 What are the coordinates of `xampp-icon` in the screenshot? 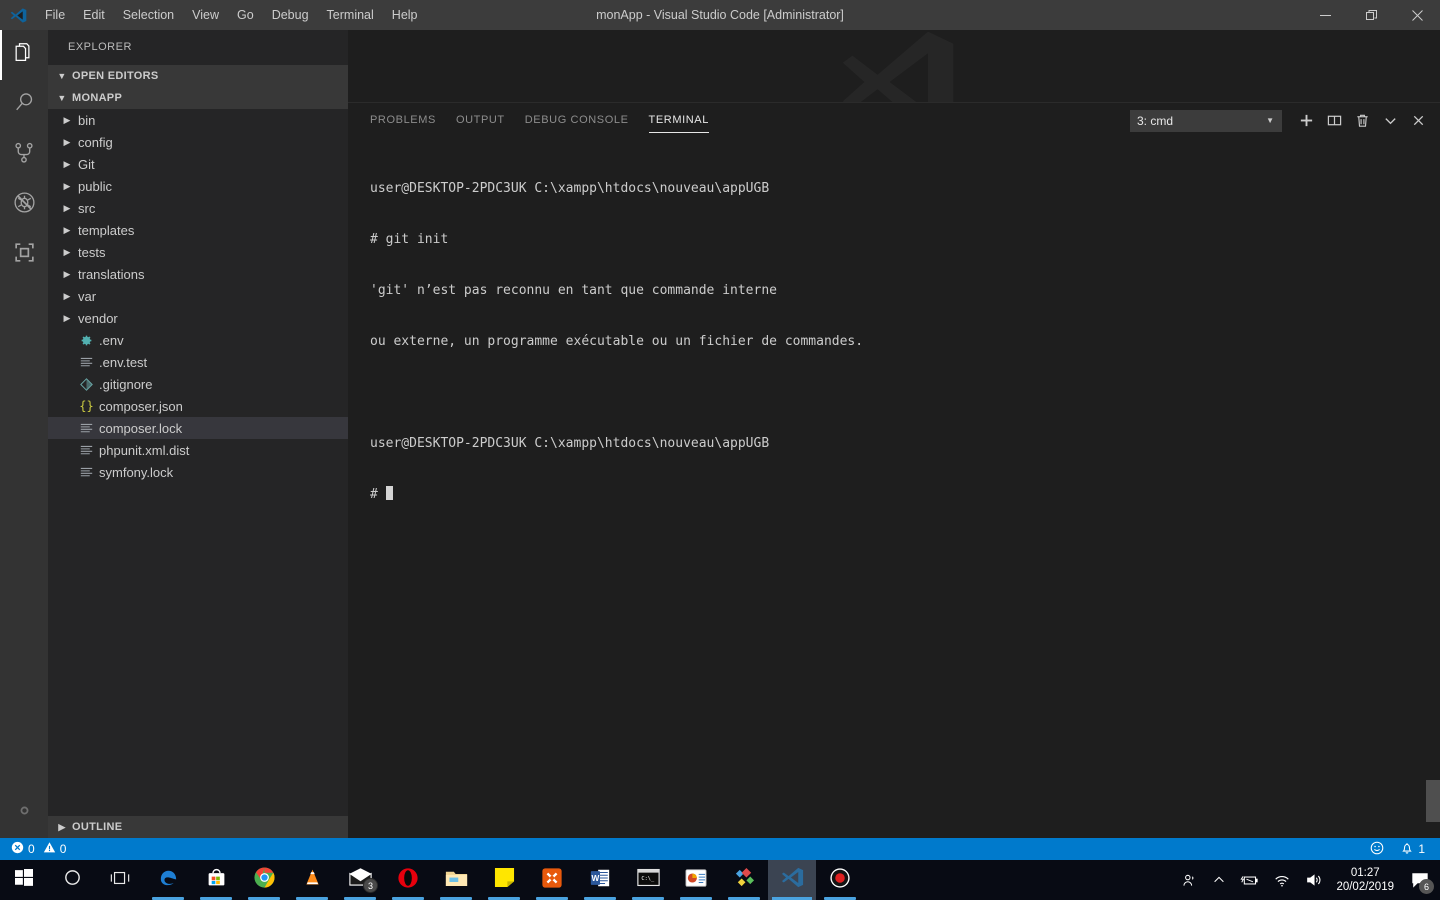 It's located at (552, 880).